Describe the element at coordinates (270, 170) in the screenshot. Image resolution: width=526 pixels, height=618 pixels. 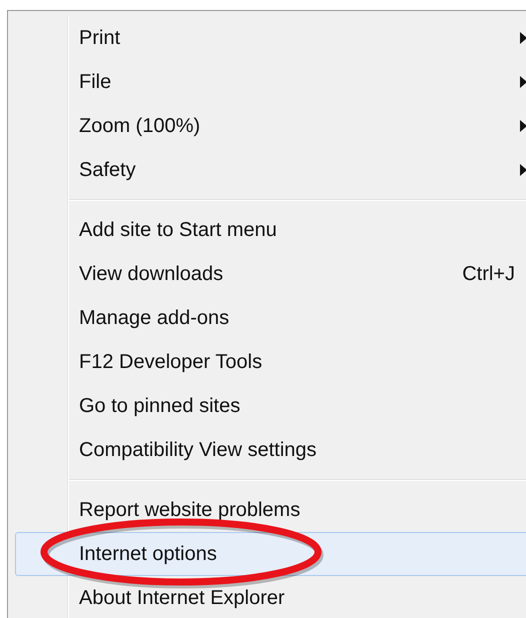
I see `menu-item: Safety` at that location.